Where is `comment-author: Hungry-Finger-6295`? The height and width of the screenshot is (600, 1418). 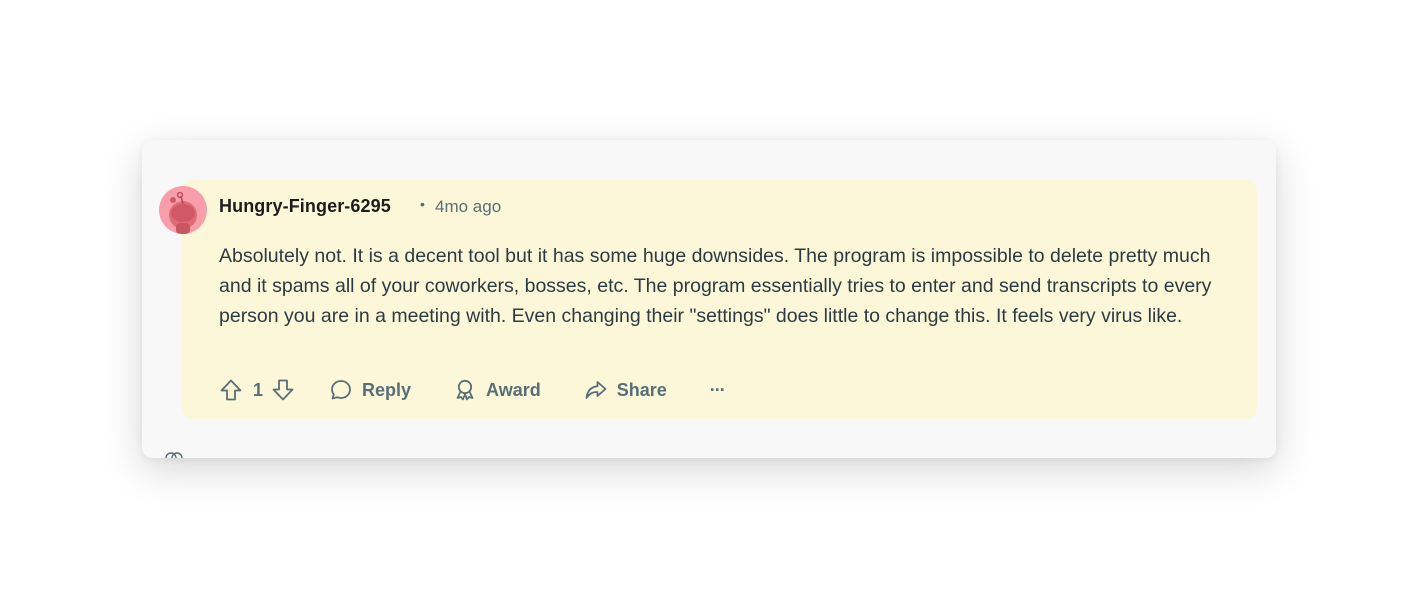 comment-author: Hungry-Finger-6295 is located at coordinates (305, 206).